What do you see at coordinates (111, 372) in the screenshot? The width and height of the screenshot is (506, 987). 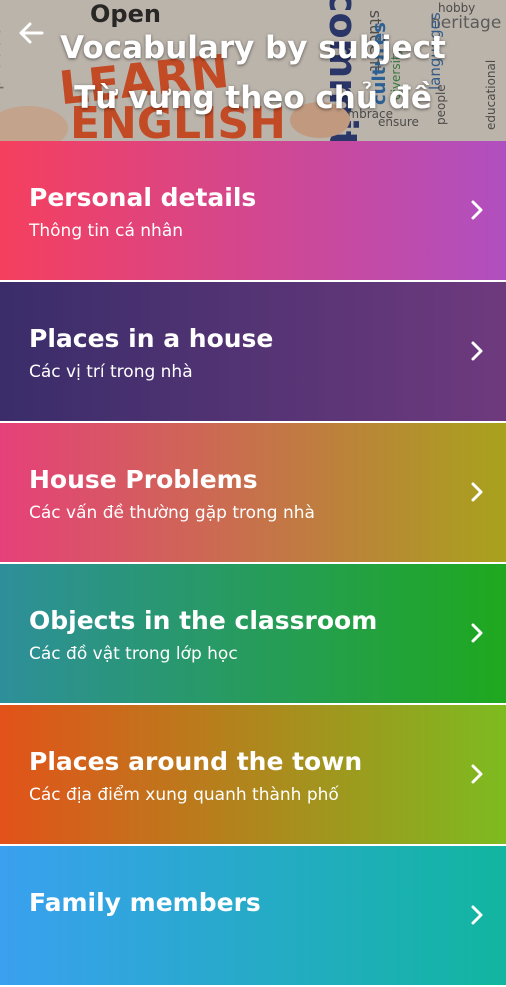 I see `topic-subtitle: Các vị trí trong nhà` at bounding box center [111, 372].